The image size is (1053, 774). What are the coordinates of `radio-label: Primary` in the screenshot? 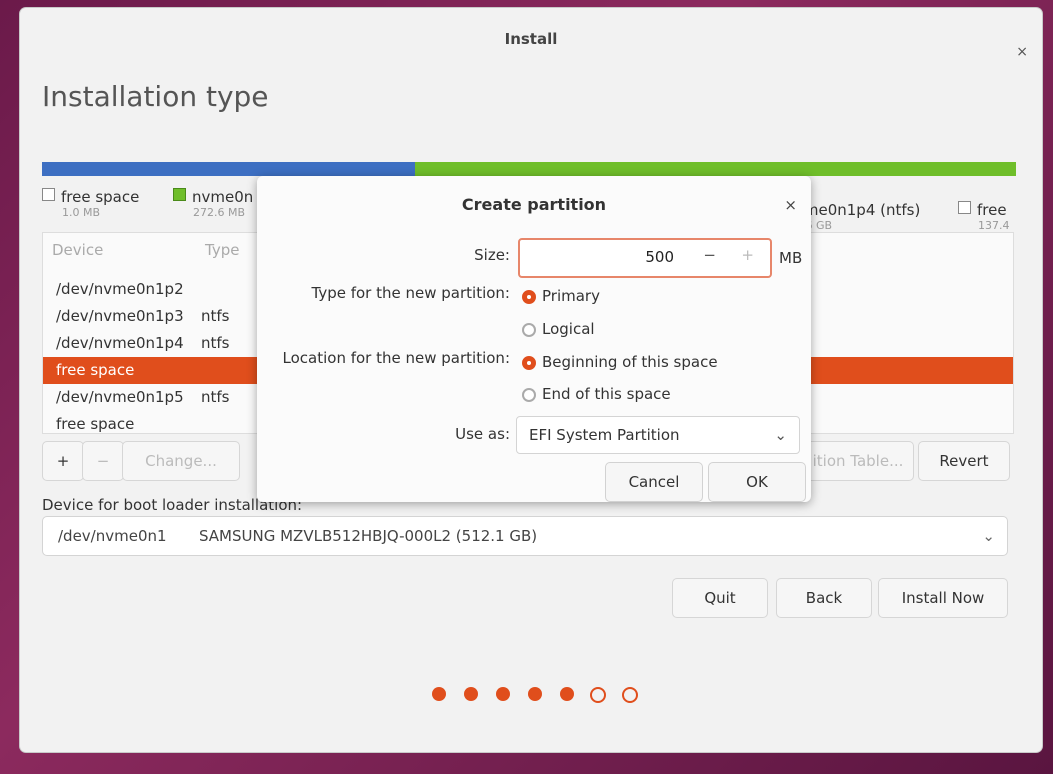 It's located at (571, 296).